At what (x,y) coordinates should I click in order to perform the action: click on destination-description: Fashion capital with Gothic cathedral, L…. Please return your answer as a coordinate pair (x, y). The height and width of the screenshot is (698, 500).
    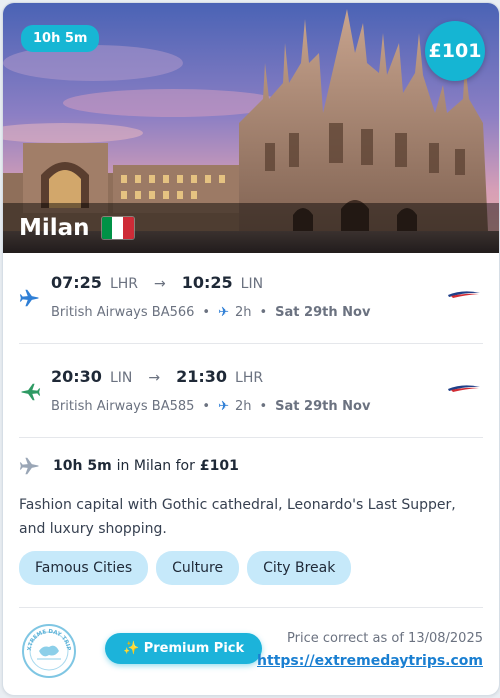
    Looking at the image, I should click on (237, 517).